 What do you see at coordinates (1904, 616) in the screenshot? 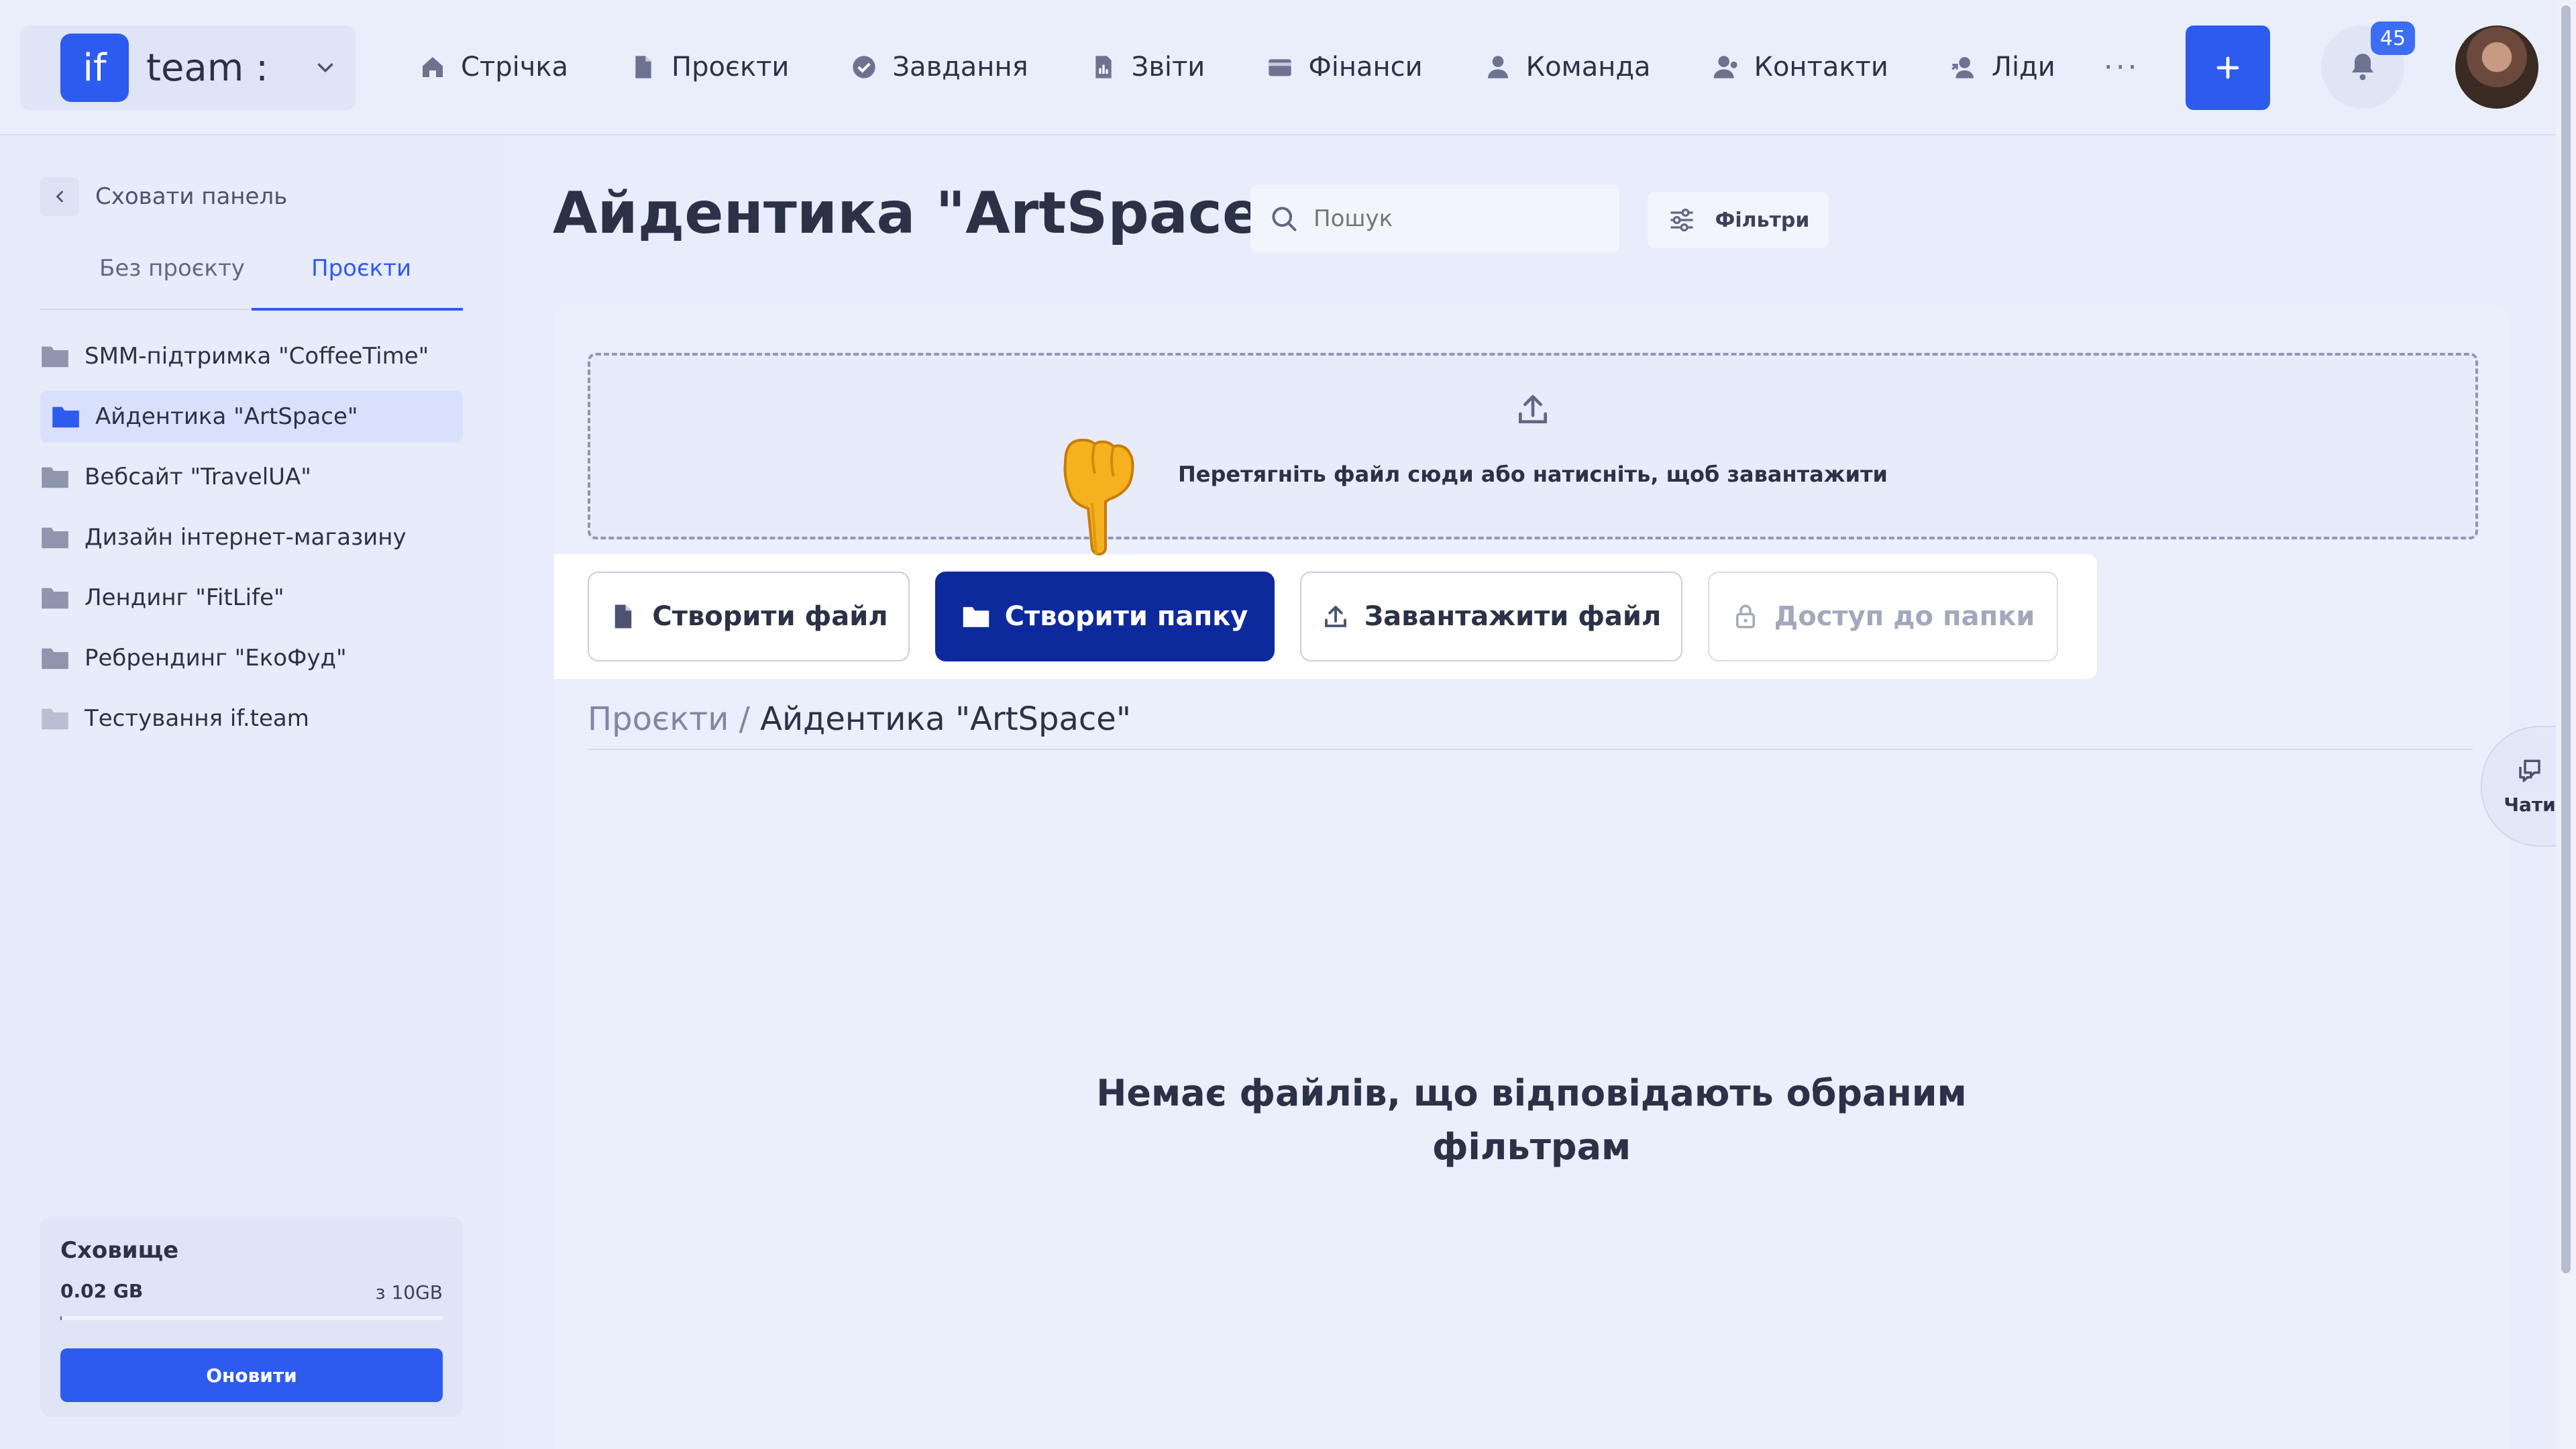
I see `folder-access-label: Доступ до папки` at bounding box center [1904, 616].